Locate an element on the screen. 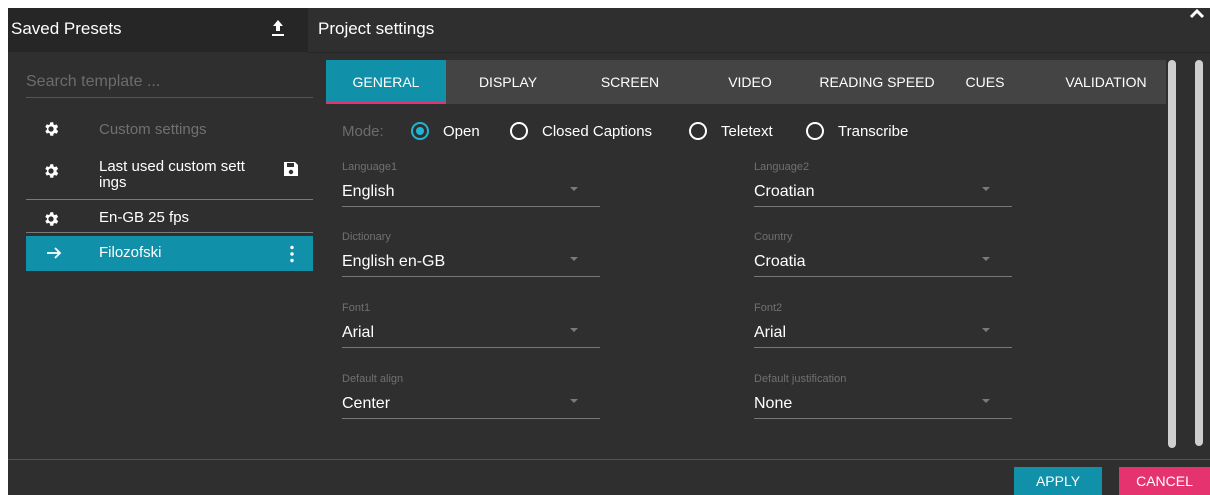  tab-screen: SCREEN is located at coordinates (630, 82).